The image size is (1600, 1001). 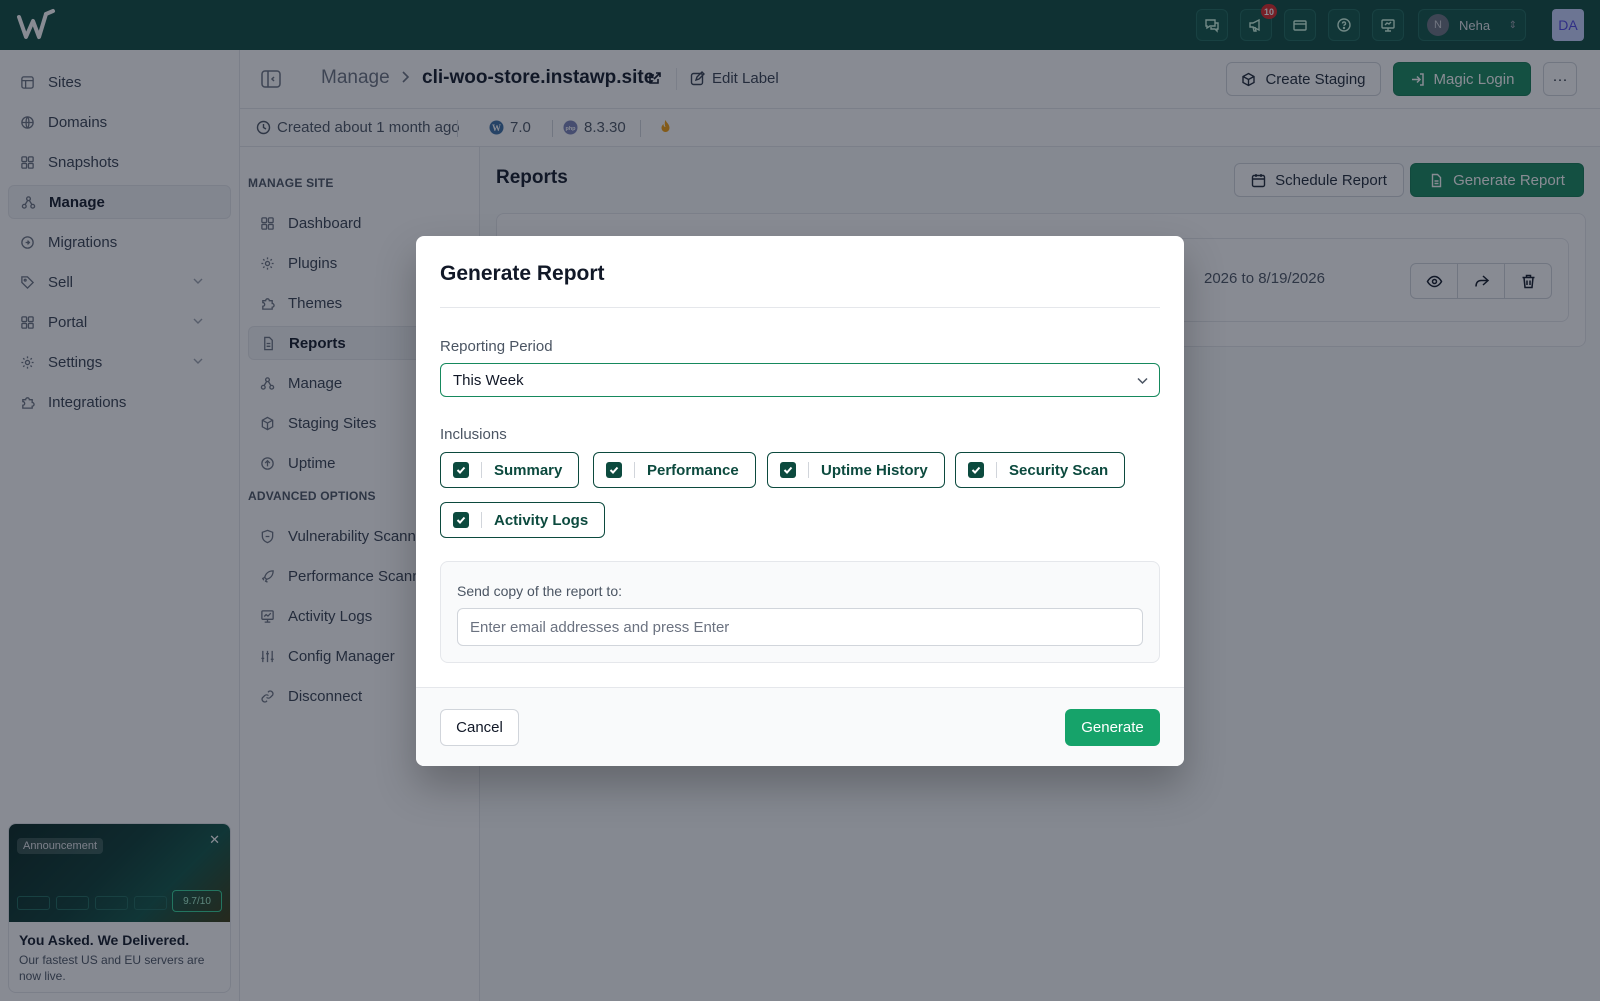 What do you see at coordinates (800, 307) in the screenshot?
I see `divider` at bounding box center [800, 307].